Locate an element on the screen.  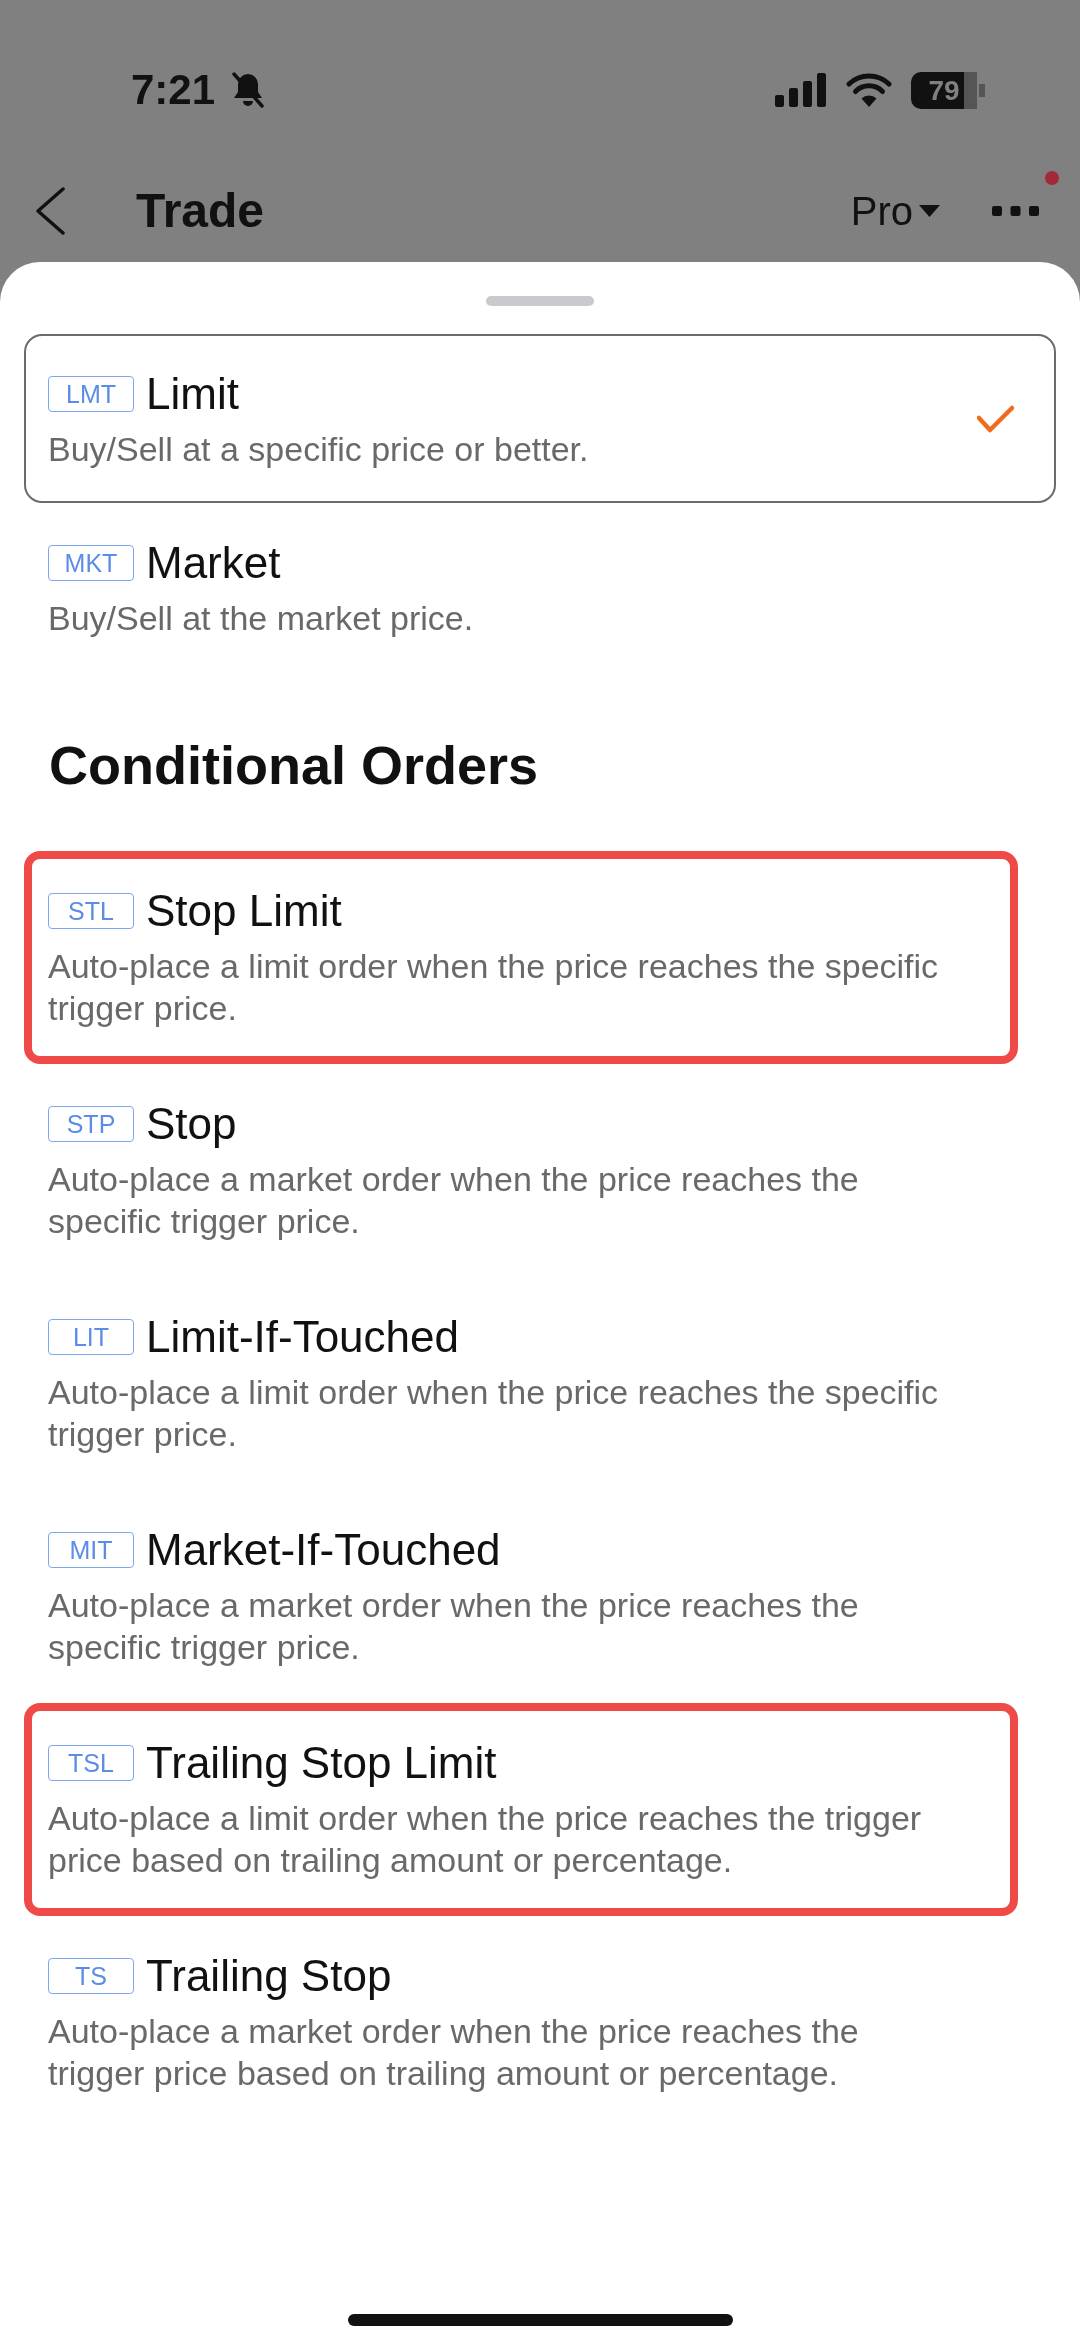
order-code-tag: TSL is located at coordinates (91, 1763).